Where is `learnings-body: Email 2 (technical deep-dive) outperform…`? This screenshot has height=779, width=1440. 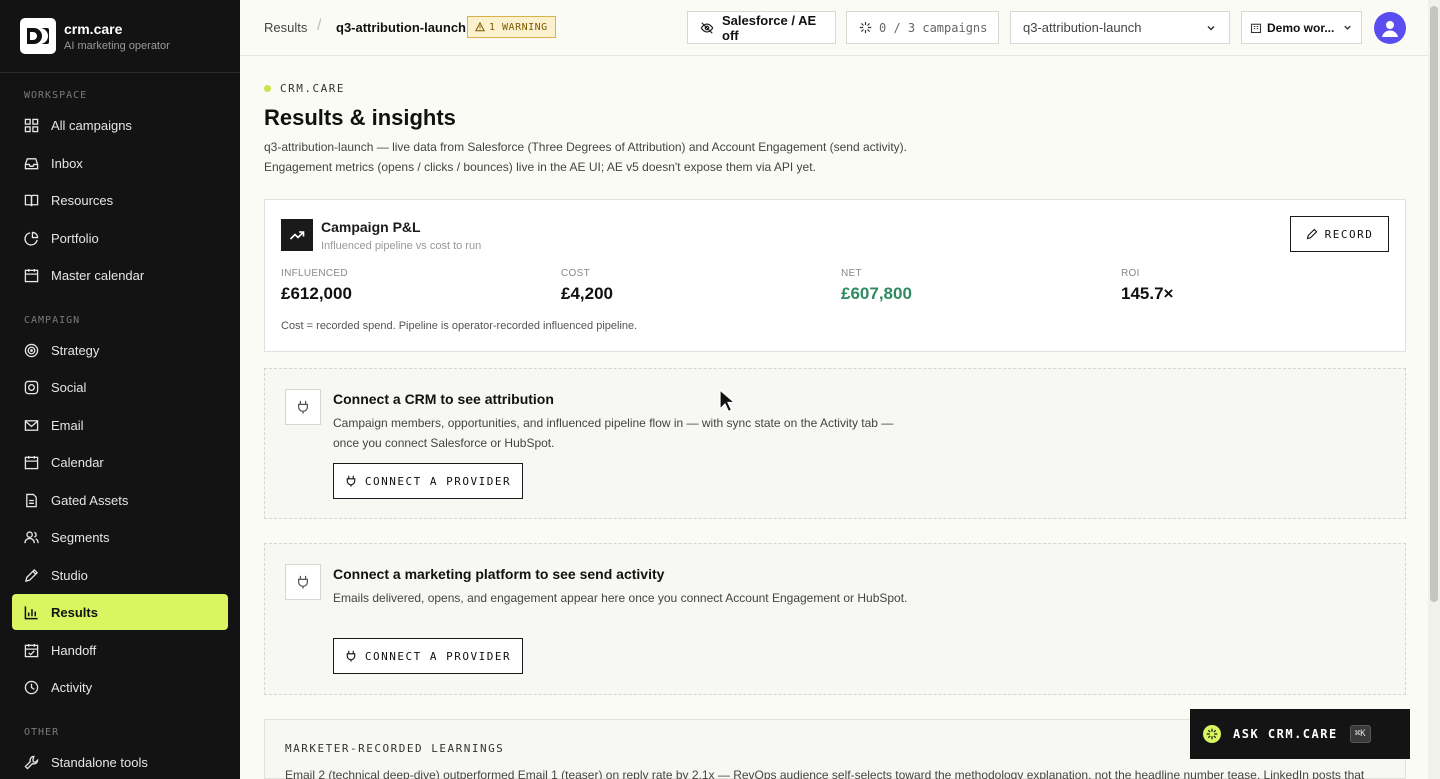 learnings-body: Email 2 (technical deep-dive) outperform… is located at coordinates (825, 773).